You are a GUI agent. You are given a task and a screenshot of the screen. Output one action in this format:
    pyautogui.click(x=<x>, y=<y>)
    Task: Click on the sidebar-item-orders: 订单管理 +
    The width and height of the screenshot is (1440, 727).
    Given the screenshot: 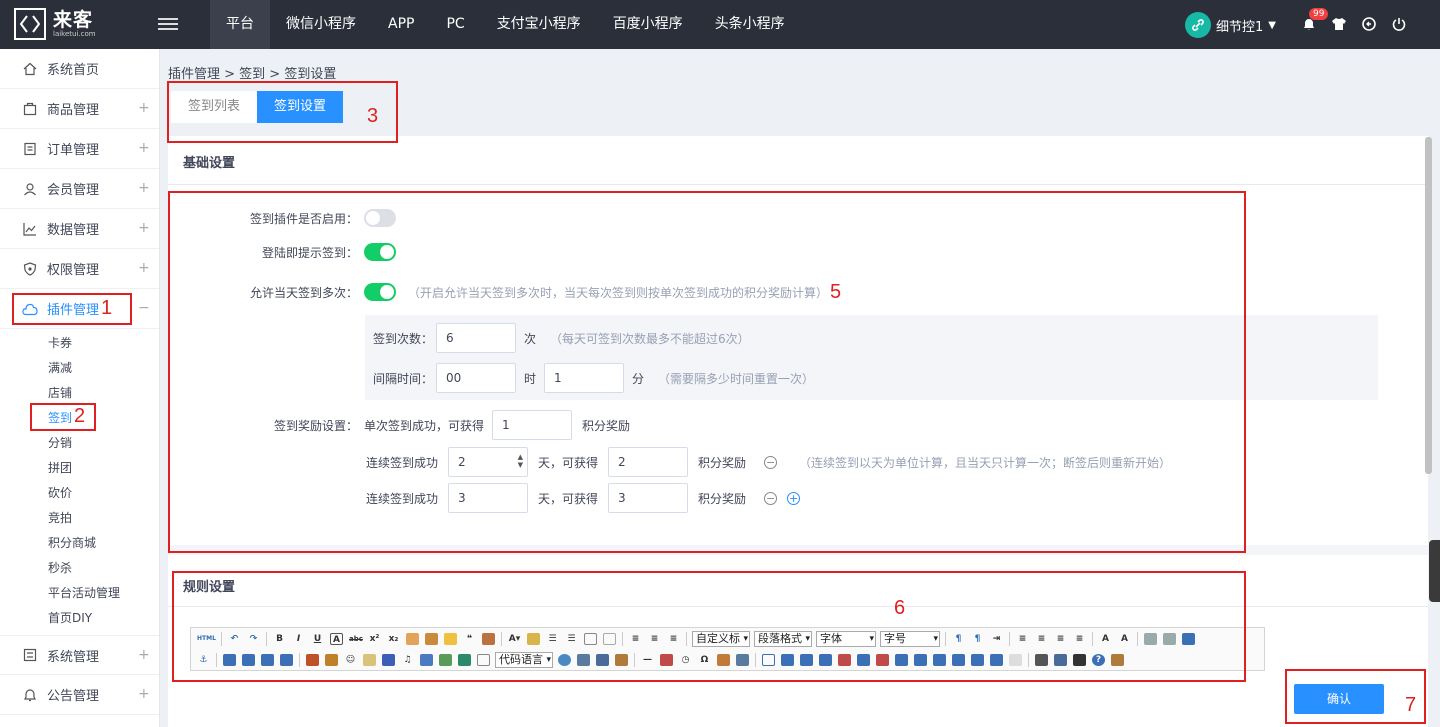 What is the action you would take?
    pyautogui.click(x=79, y=149)
    